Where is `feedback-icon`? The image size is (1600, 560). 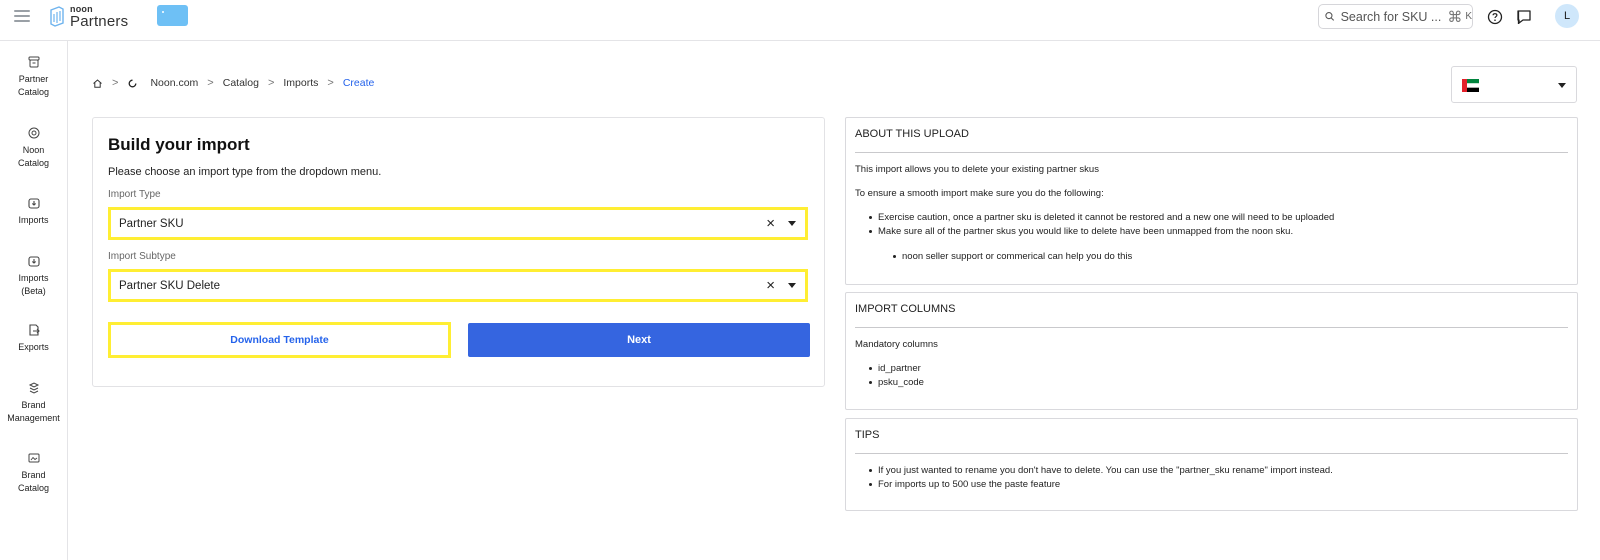 feedback-icon is located at coordinates (1524, 17).